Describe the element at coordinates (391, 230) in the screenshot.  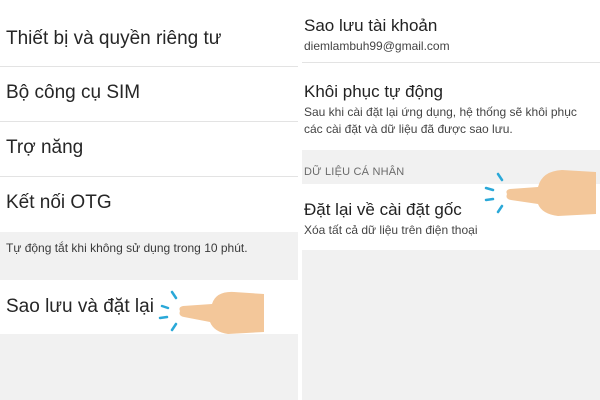
I see `factory-reset-desc: Xóa tất cả dữ liệu trên điện thoại` at that location.